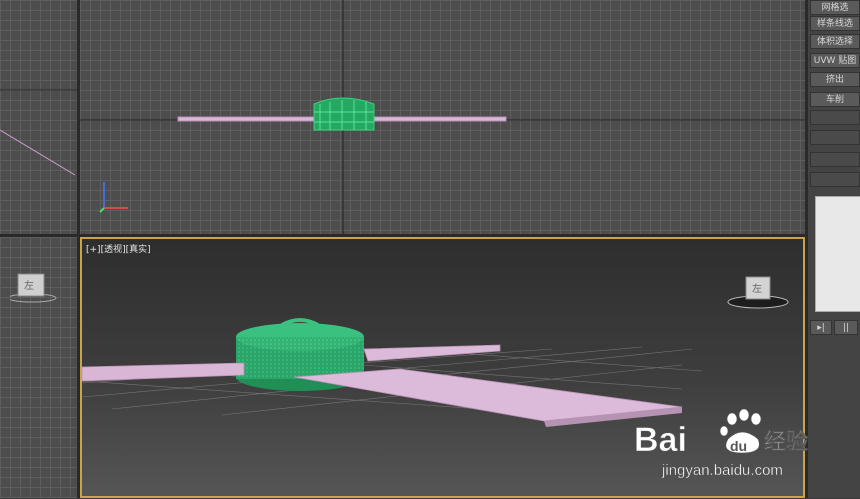  I want to click on modifier-button-uvw-map: UVW 贴图, so click(835, 60).